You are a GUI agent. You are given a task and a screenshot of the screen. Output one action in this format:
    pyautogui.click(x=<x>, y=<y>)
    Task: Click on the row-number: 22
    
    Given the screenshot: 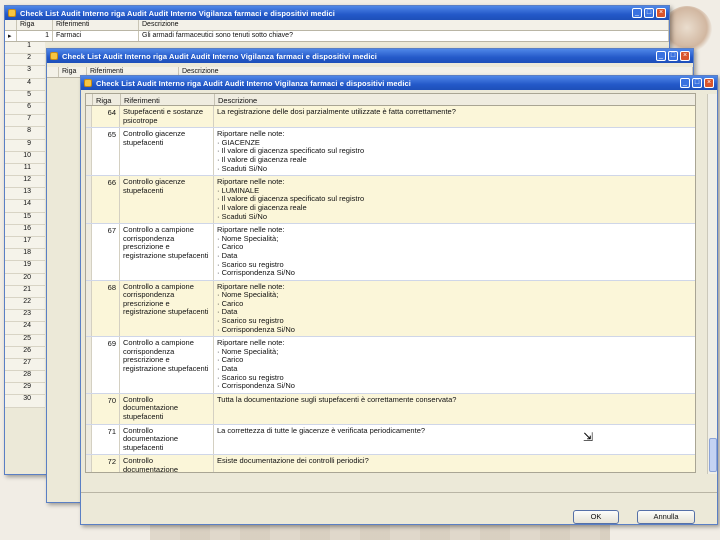 What is the action you would take?
    pyautogui.click(x=25, y=304)
    